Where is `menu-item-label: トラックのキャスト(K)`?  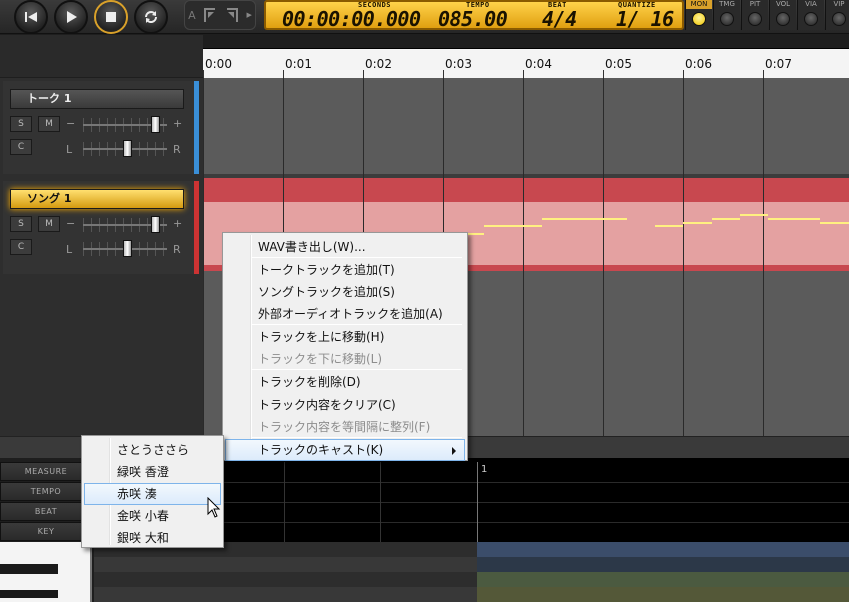
menu-item-label: トラックのキャスト(K) is located at coordinates (321, 450).